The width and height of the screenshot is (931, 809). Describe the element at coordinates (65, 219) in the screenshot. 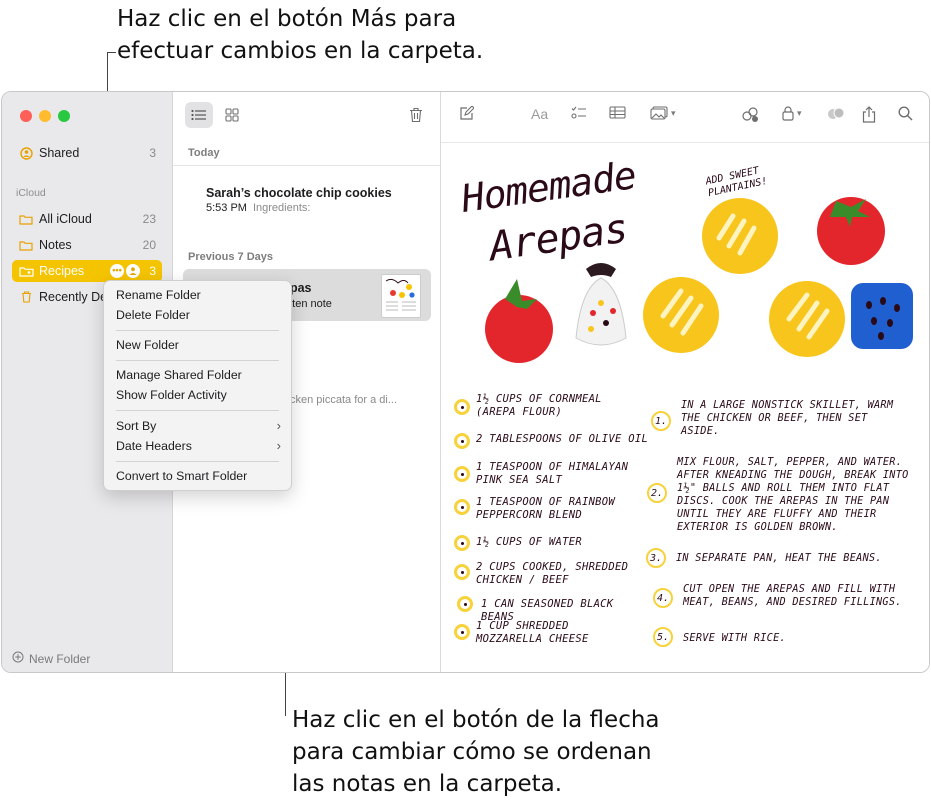

I see `sidebar-item-label: All iCloud` at that location.